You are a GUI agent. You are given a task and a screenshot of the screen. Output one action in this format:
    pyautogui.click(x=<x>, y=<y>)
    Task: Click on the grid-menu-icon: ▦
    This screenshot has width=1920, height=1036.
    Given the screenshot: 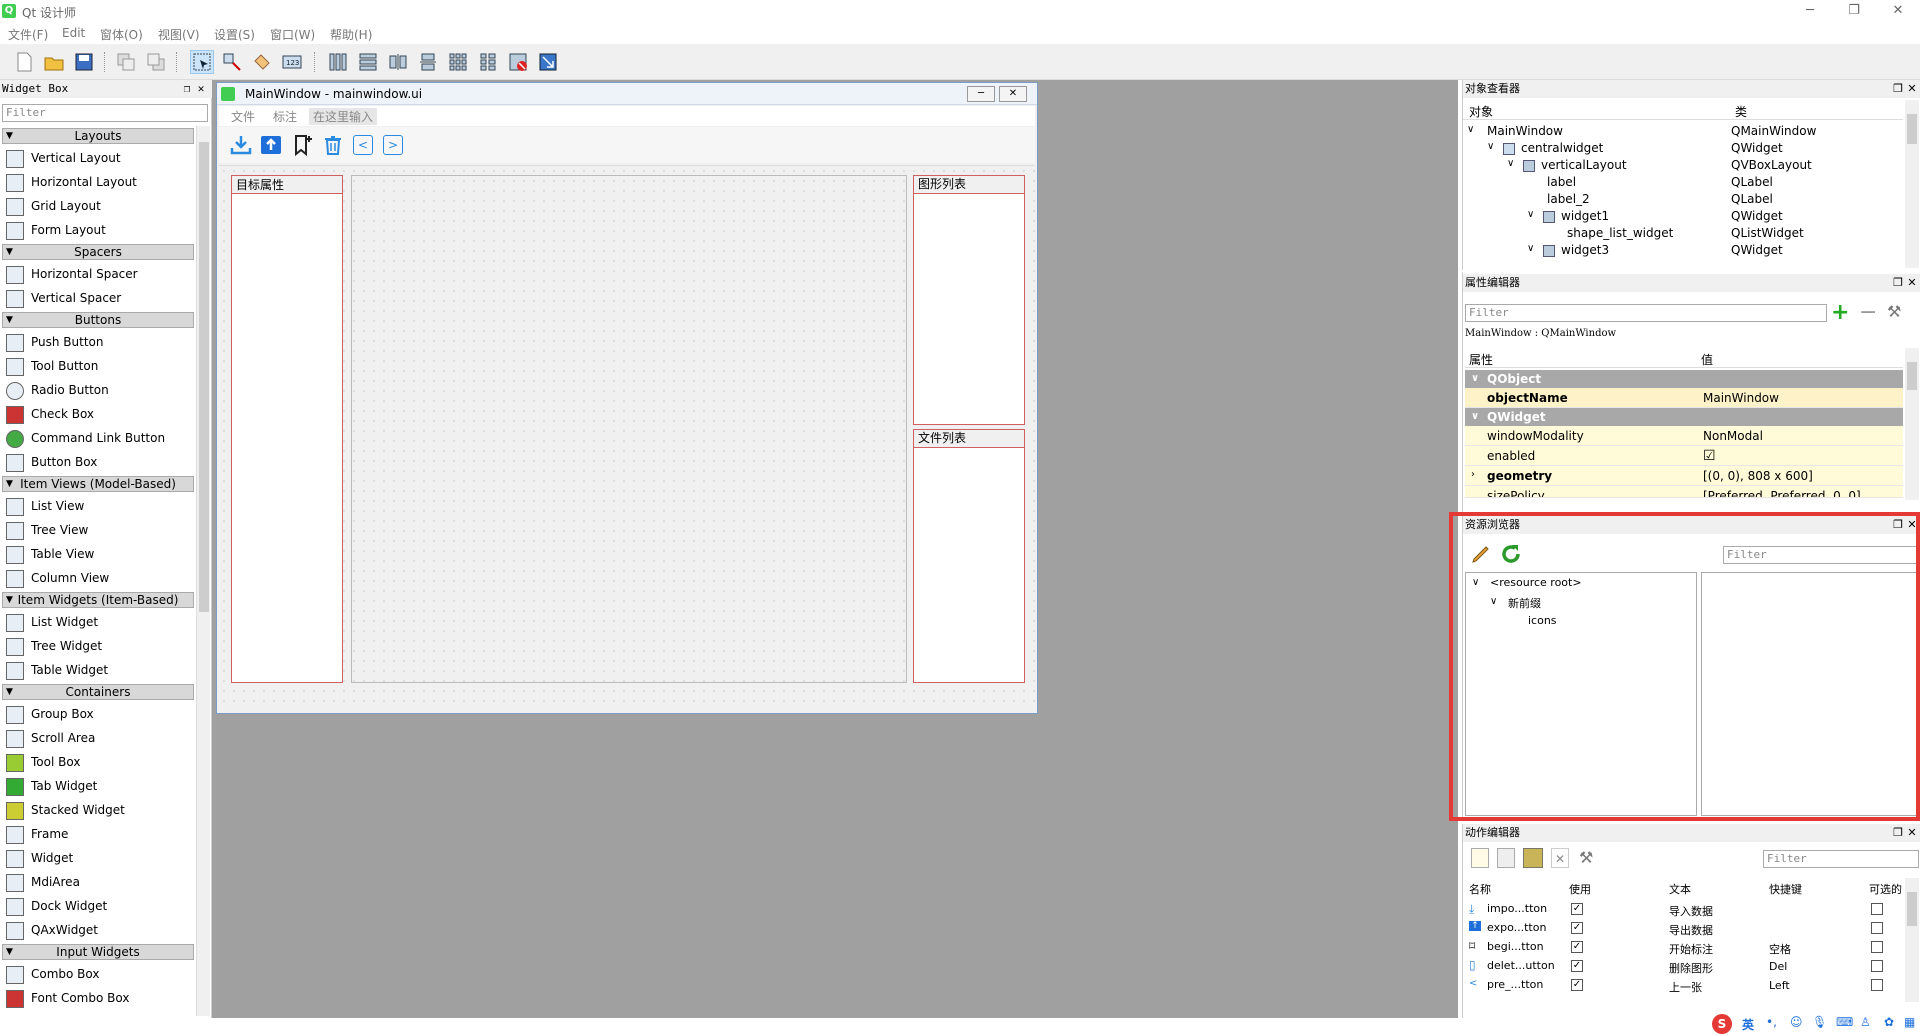 What is the action you would take?
    pyautogui.click(x=1909, y=1022)
    